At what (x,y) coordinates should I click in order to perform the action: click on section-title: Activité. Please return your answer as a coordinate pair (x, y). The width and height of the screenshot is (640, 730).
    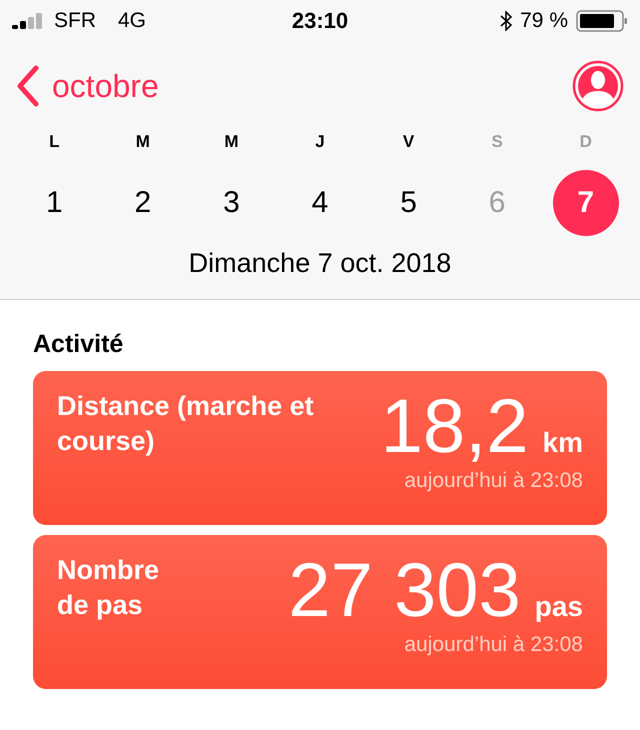
    Looking at the image, I should click on (78, 344).